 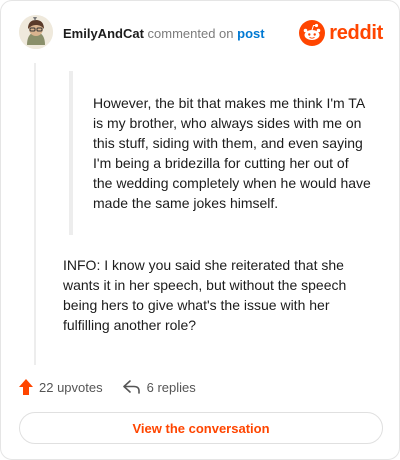 I want to click on thread-line, so click(x=35, y=214).